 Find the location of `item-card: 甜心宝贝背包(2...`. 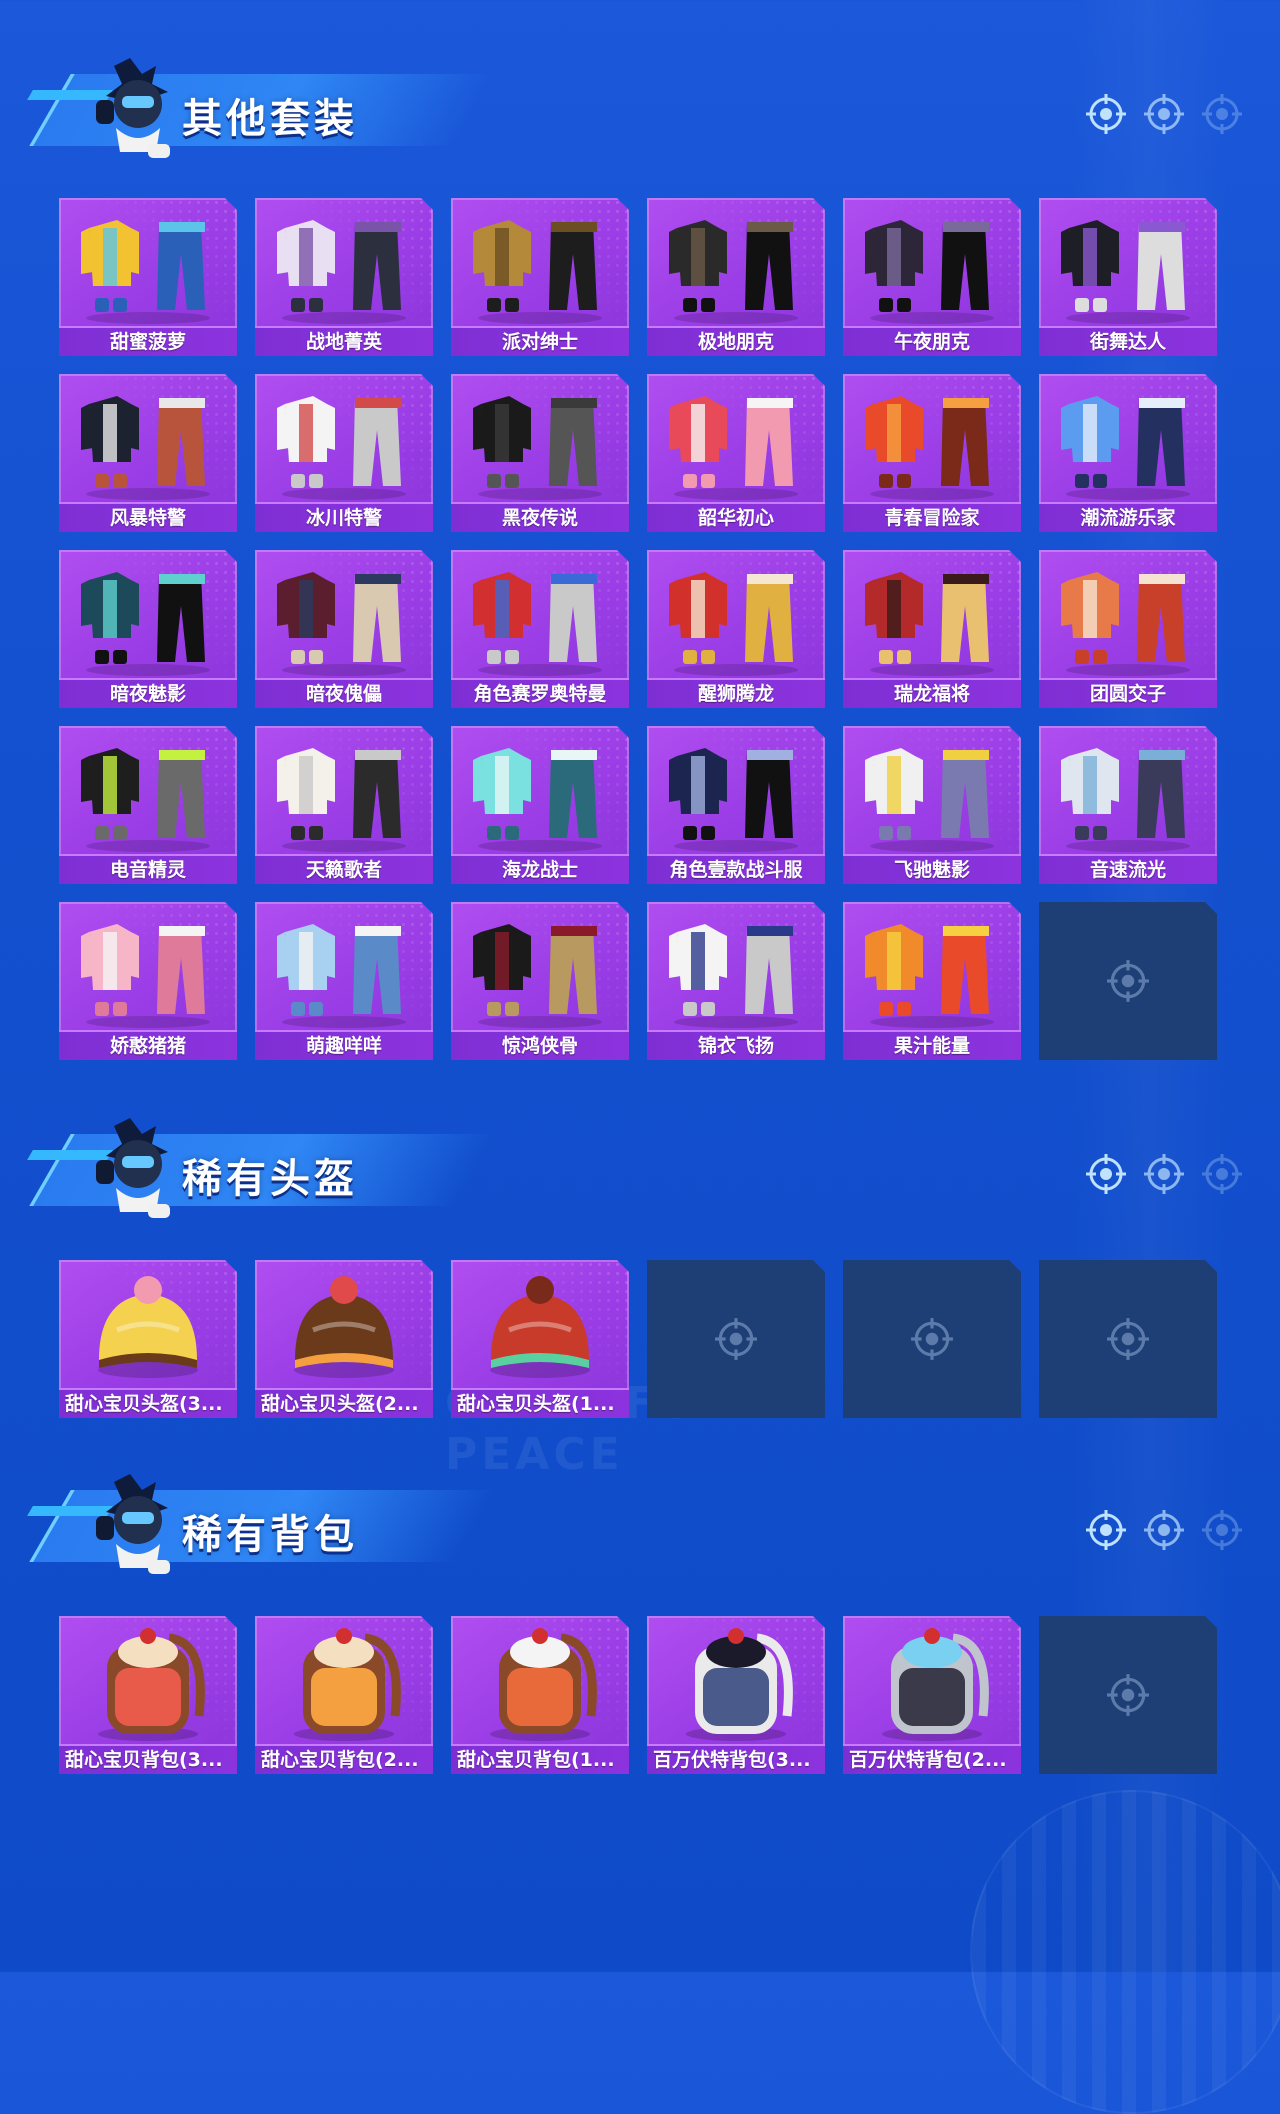

item-card: 甜心宝贝背包(2... is located at coordinates (344, 1695).